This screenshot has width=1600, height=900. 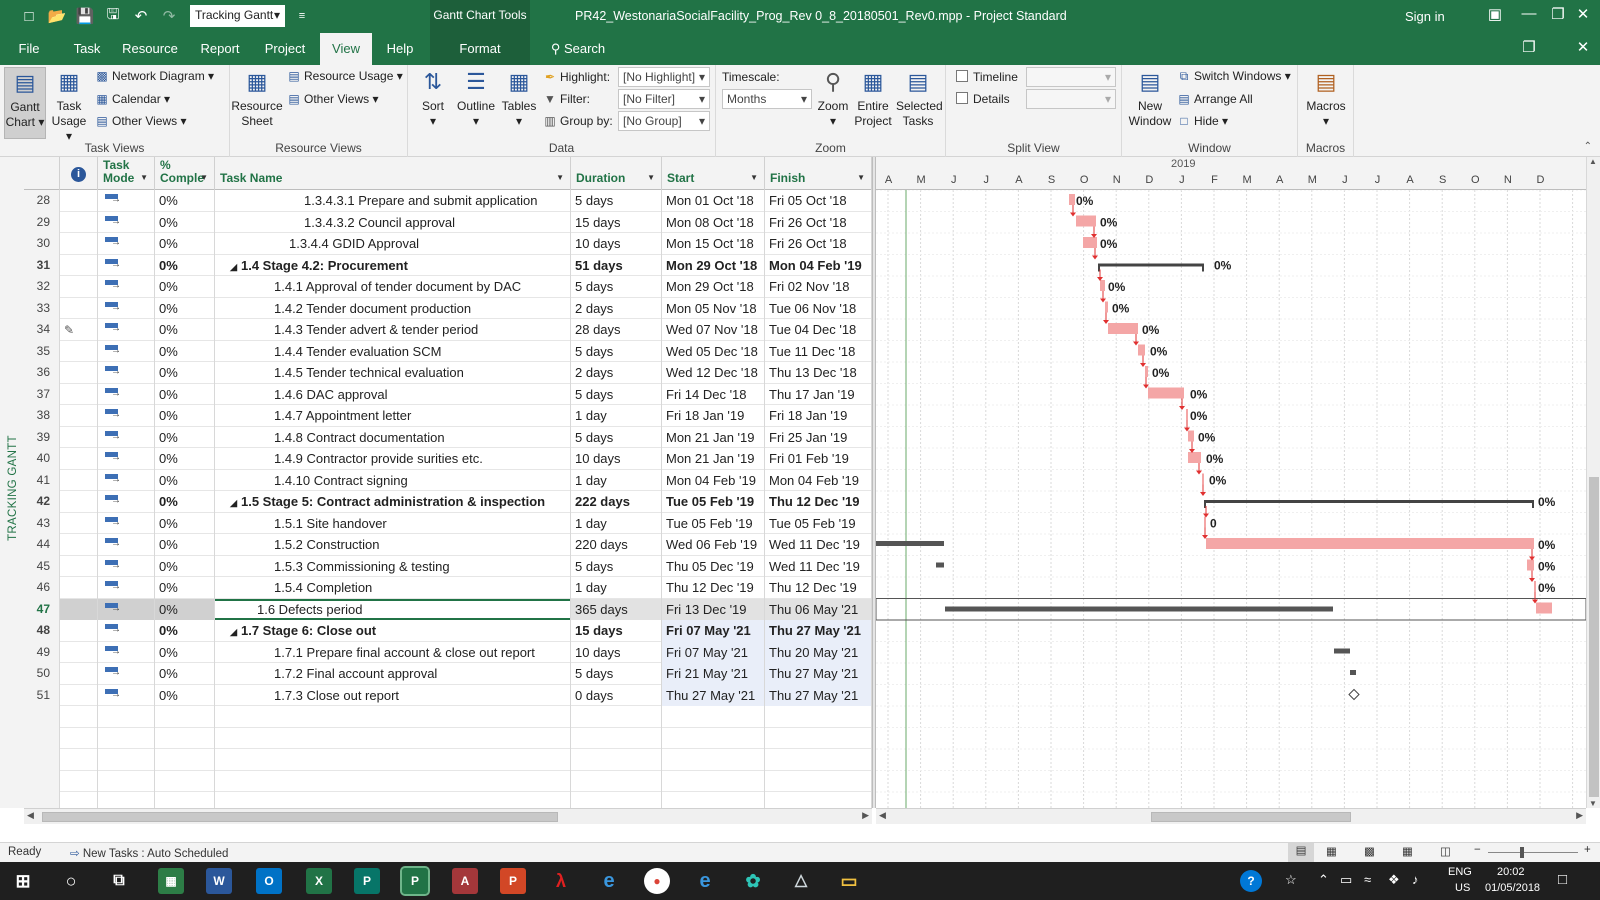 I want to click on collapse-ribbon-icon: ⌃, so click(x=1588, y=146).